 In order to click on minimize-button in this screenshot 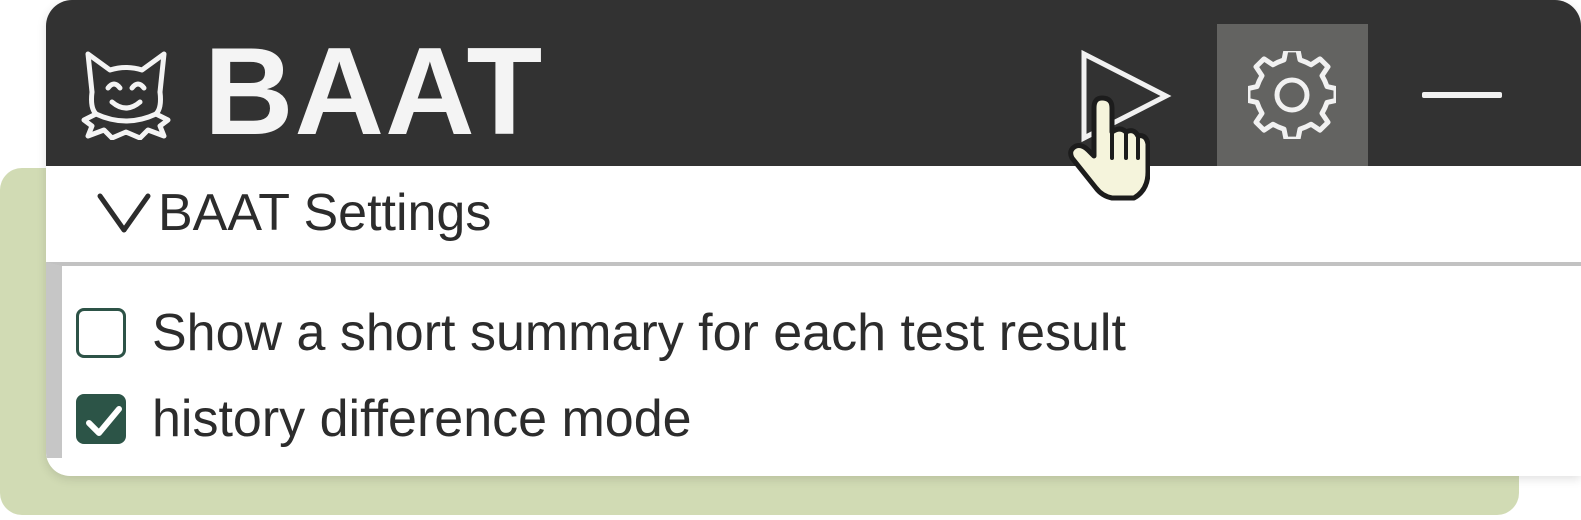, I will do `click(1463, 97)`.